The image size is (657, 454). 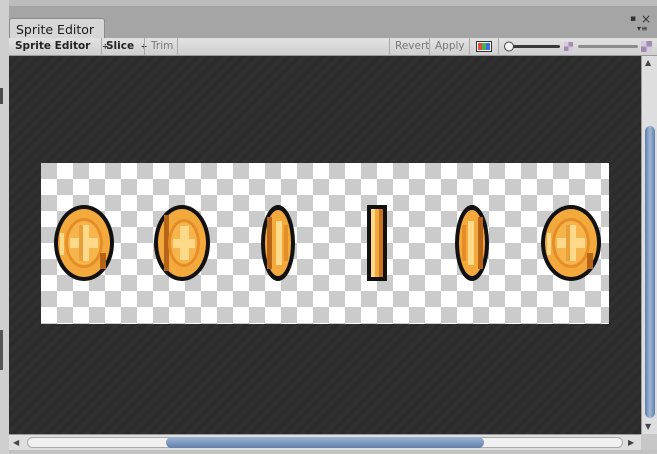 I want to click on tab-menu-icon: ▾≡, so click(x=642, y=28).